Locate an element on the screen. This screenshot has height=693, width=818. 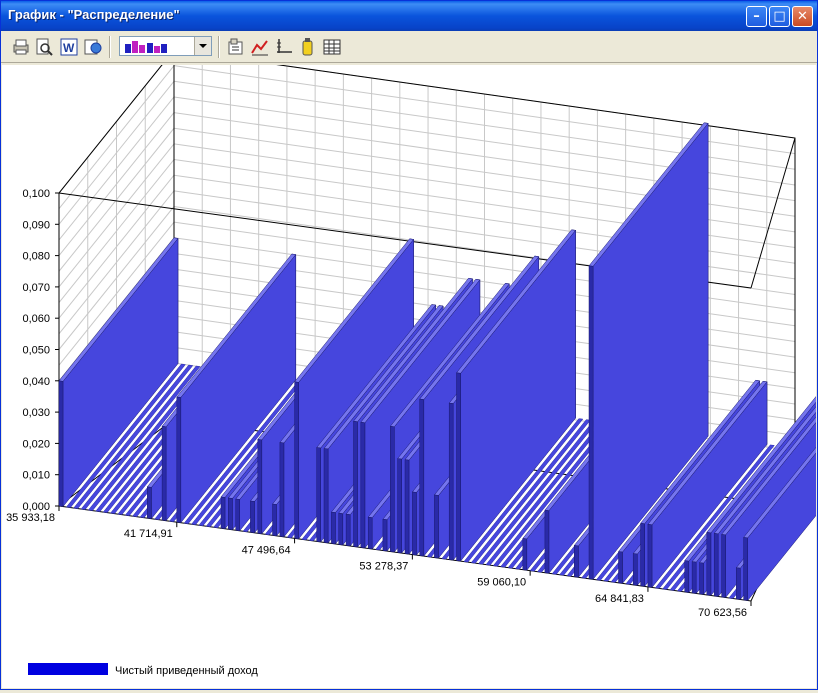
x-tick-label: 35 933,18 is located at coordinates (30, 518).